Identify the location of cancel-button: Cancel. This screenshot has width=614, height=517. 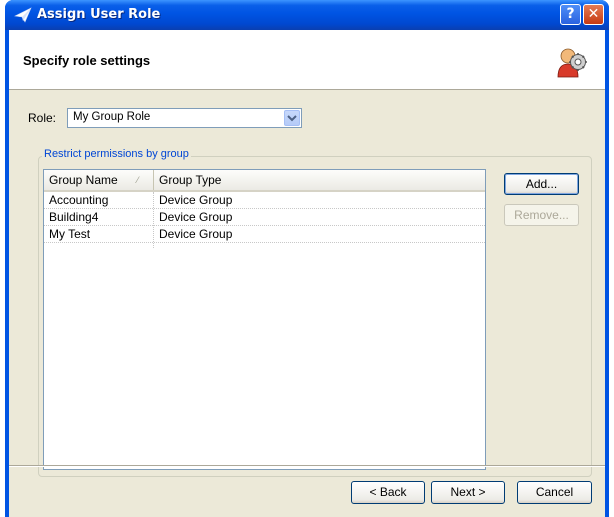
(554, 492).